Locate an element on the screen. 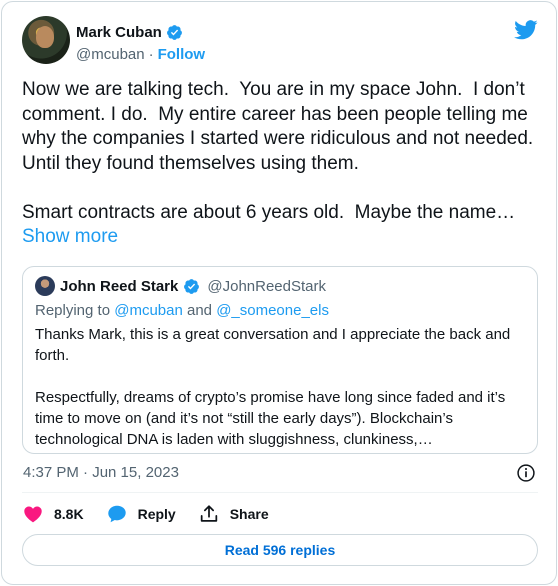  divider is located at coordinates (280, 492).